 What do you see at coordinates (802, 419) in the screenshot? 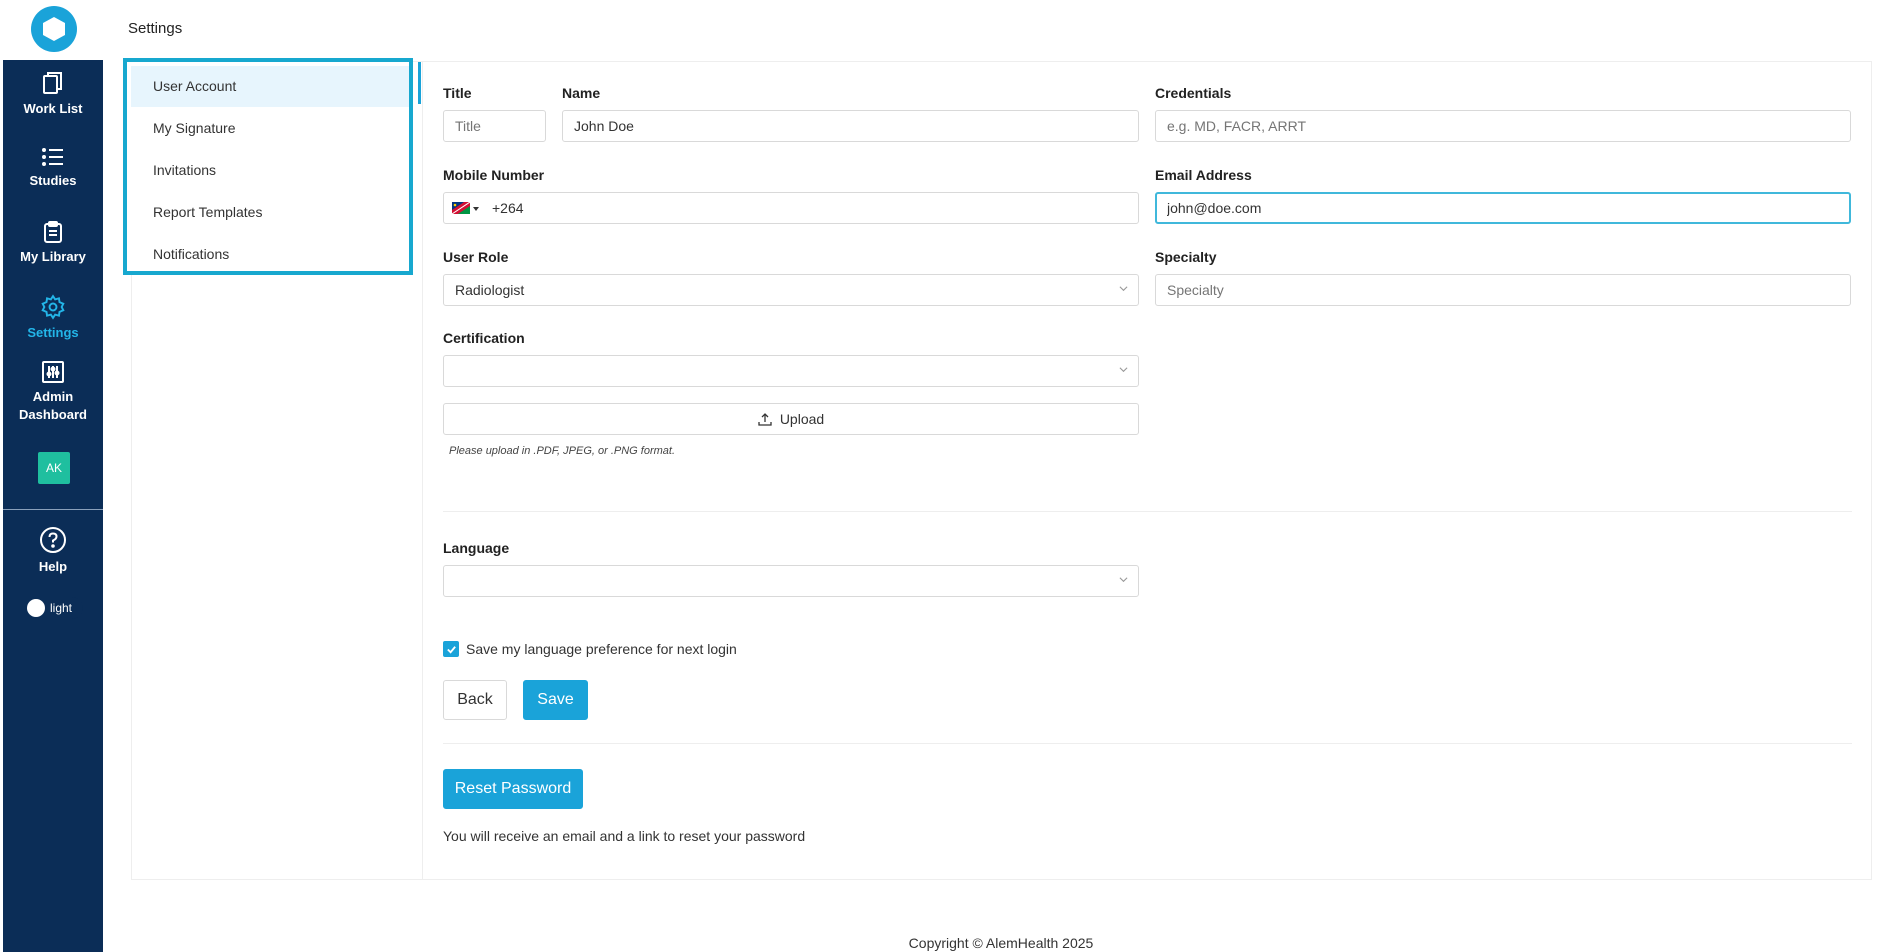
I see `upload-label: Upload` at bounding box center [802, 419].